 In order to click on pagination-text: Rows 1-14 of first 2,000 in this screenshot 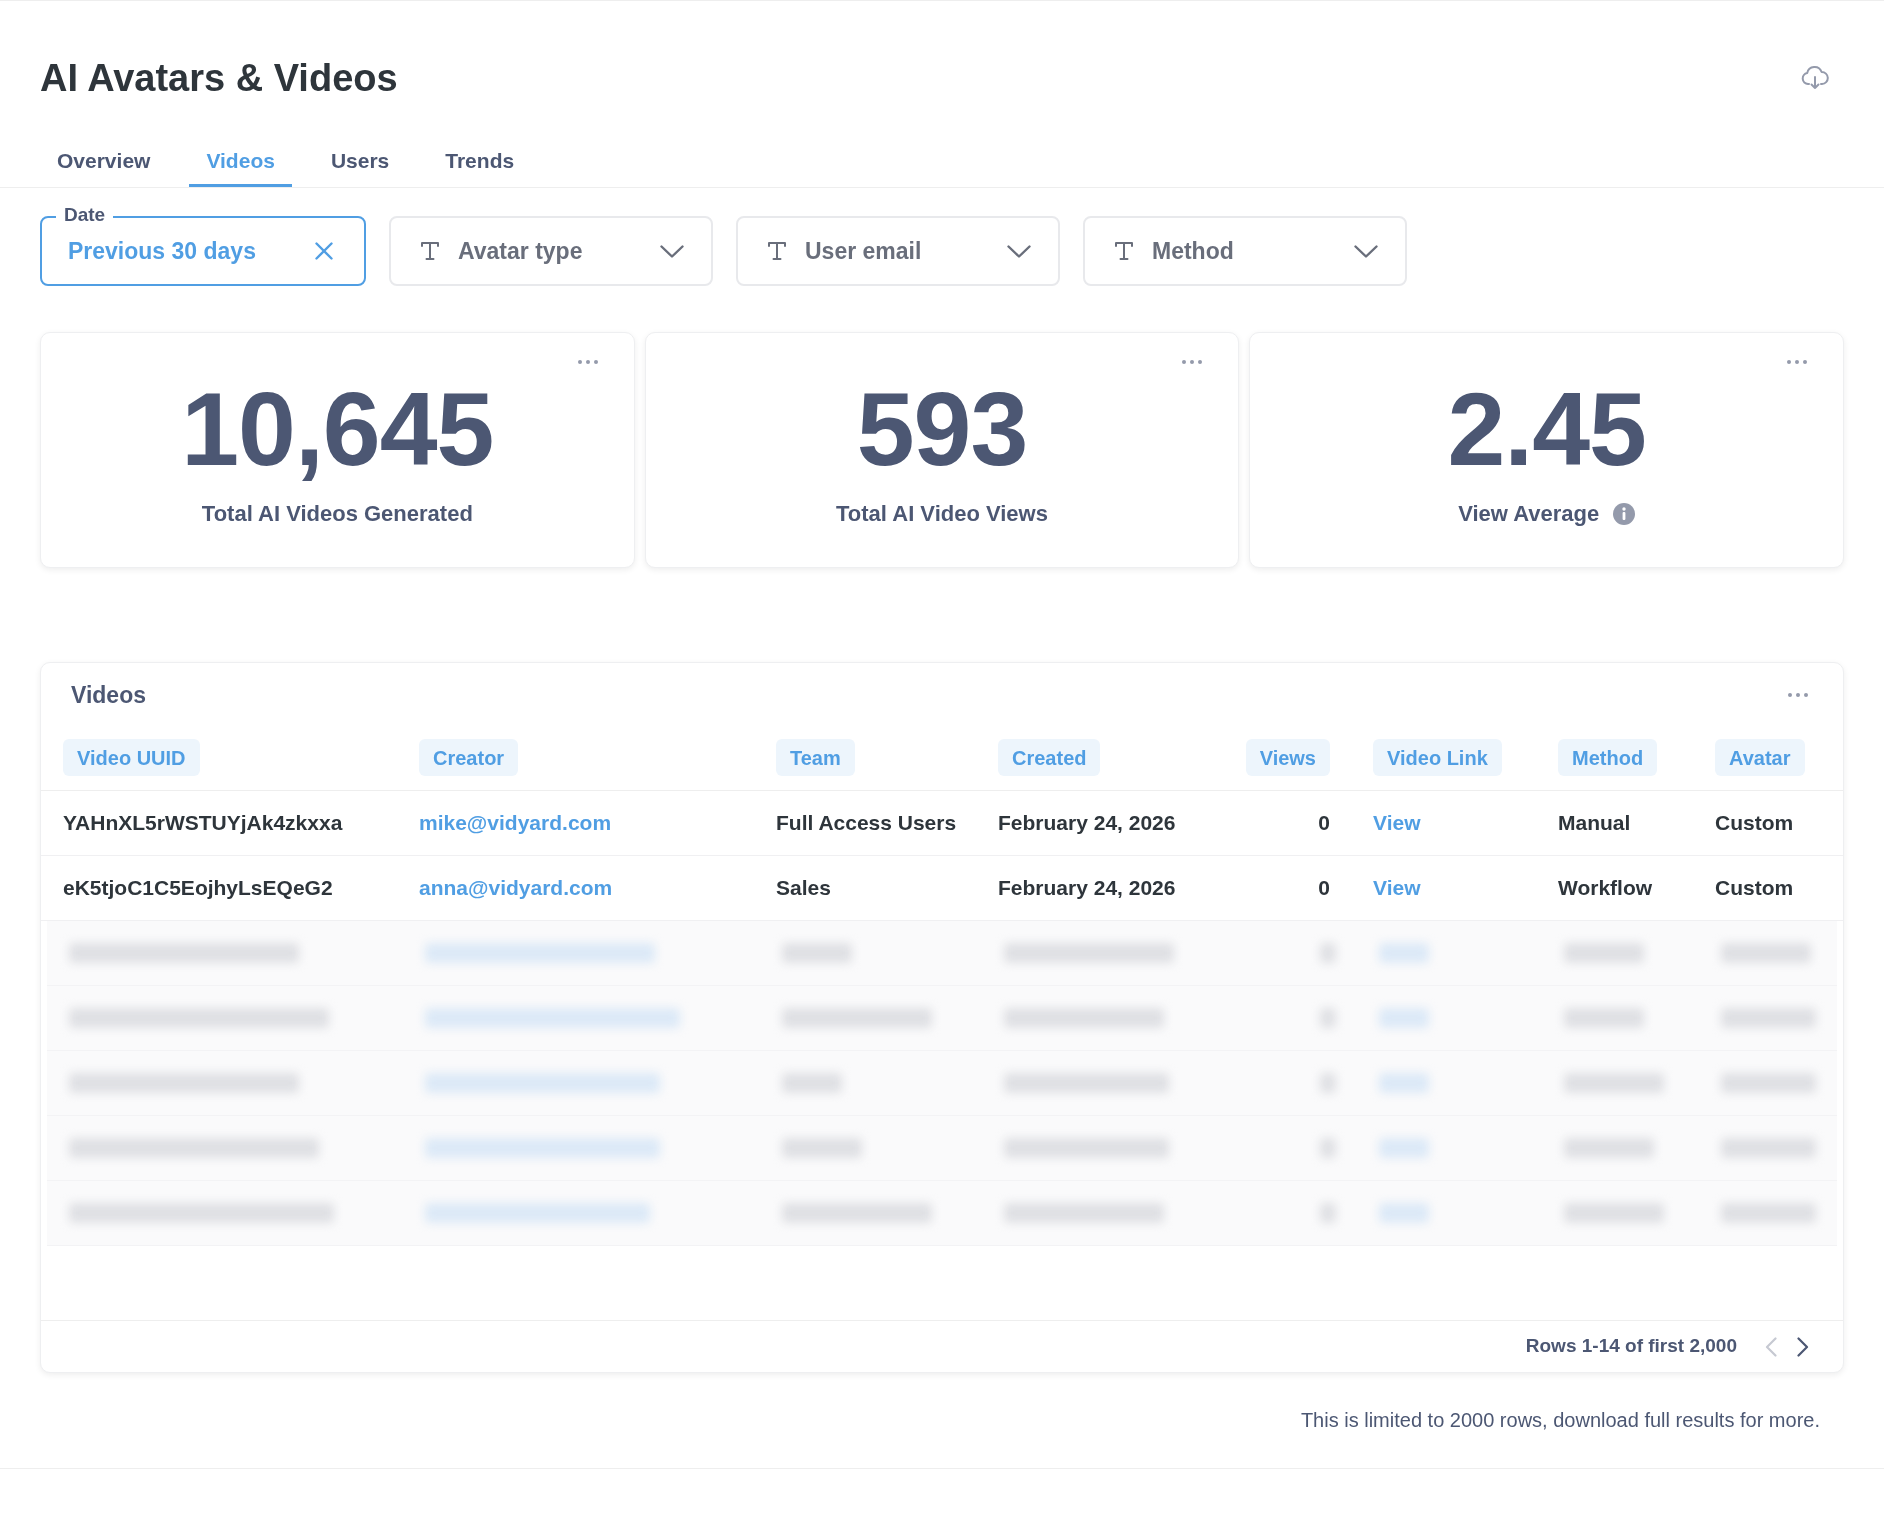, I will do `click(1631, 1346)`.